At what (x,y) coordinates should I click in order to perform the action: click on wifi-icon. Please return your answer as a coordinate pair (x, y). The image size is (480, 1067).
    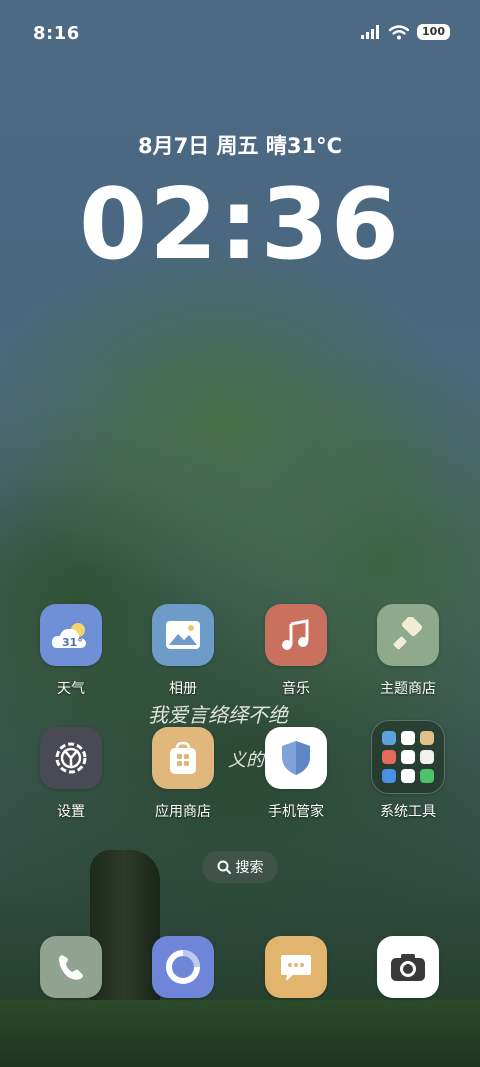
    Looking at the image, I should click on (399, 31).